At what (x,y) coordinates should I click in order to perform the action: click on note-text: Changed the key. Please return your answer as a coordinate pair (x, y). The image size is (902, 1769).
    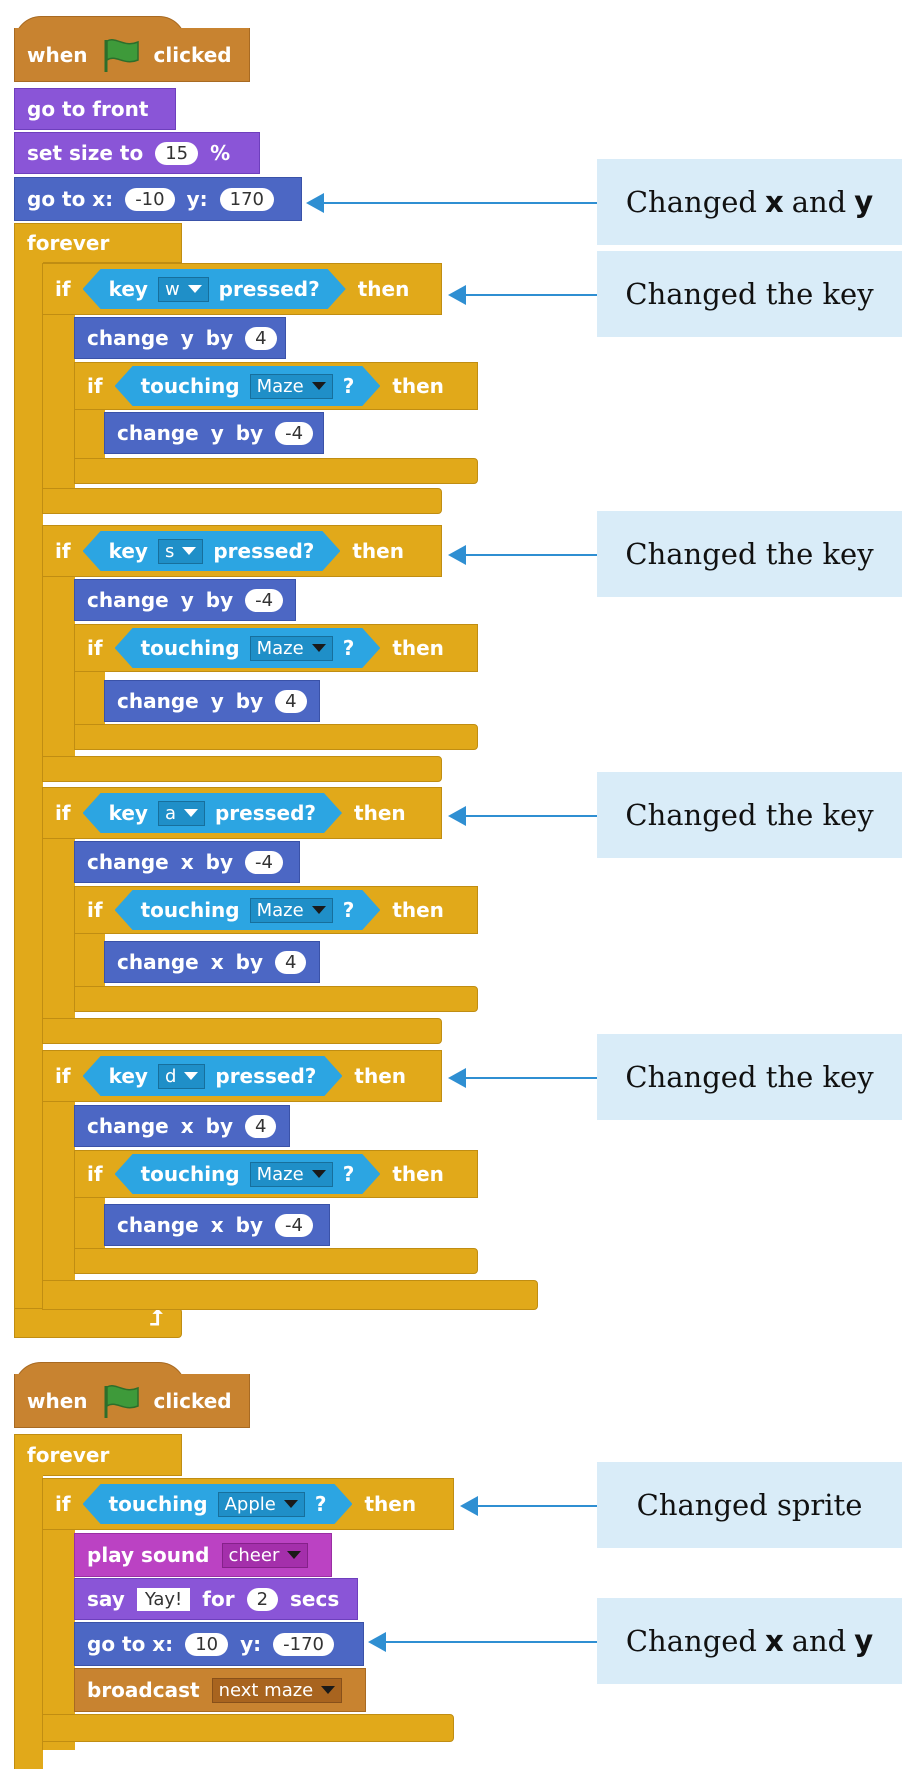
    Looking at the image, I should click on (749, 815).